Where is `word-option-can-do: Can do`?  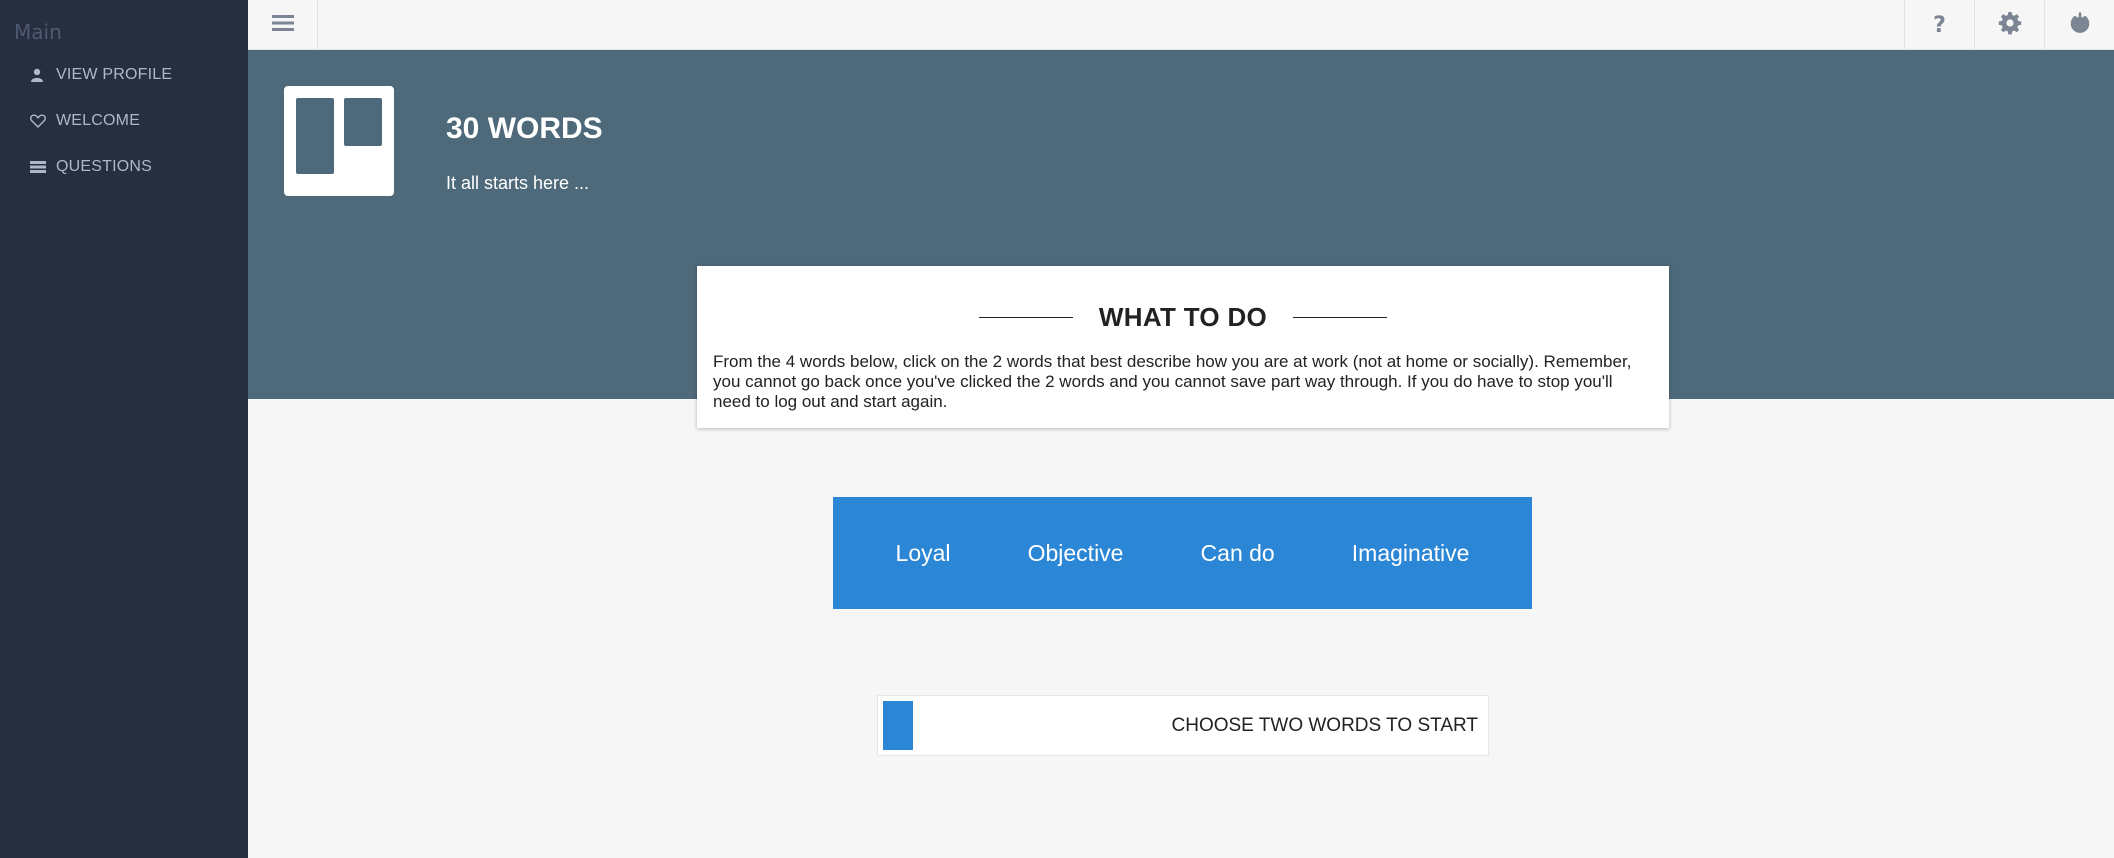
word-option-can-do: Can do is located at coordinates (1238, 553).